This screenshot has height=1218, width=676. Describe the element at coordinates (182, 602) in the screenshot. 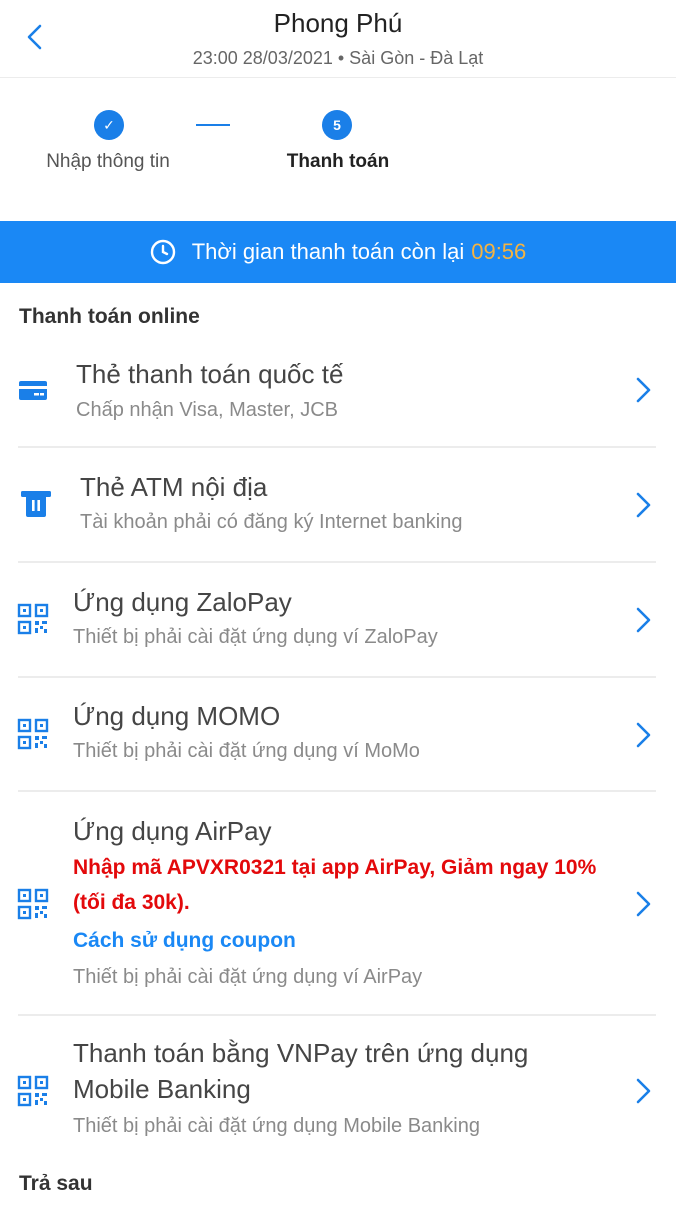

I see `method-title: Ứng dụng ZaloPay` at that location.